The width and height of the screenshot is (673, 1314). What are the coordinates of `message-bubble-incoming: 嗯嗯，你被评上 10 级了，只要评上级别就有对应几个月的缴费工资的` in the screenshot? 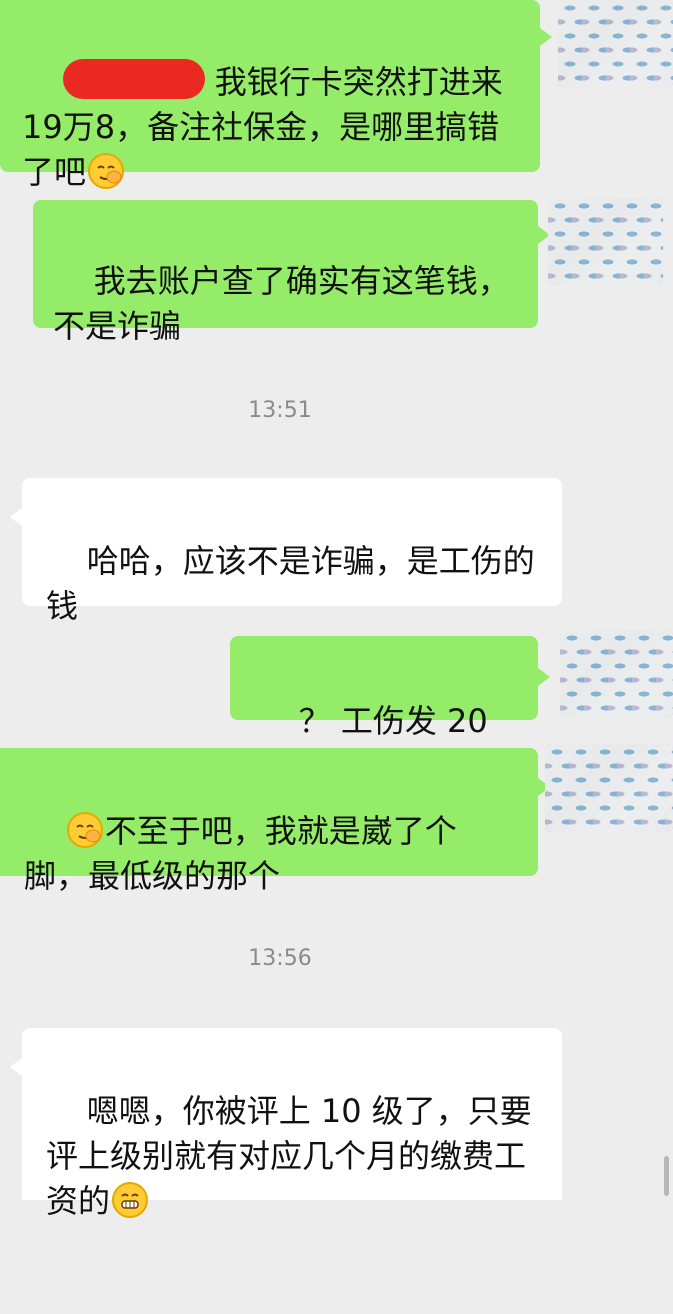 It's located at (286, 1124).